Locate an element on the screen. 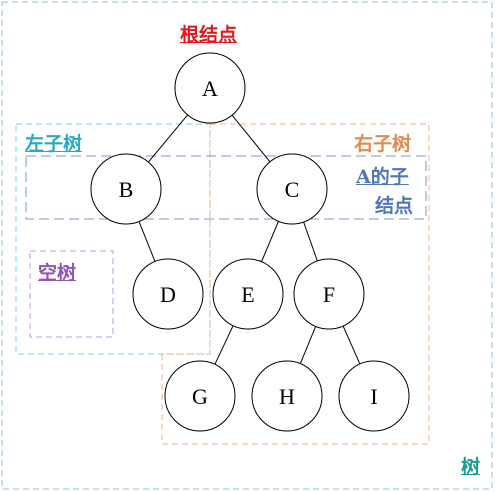 The height and width of the screenshot is (492, 497). node-label-C: C is located at coordinates (292, 189).